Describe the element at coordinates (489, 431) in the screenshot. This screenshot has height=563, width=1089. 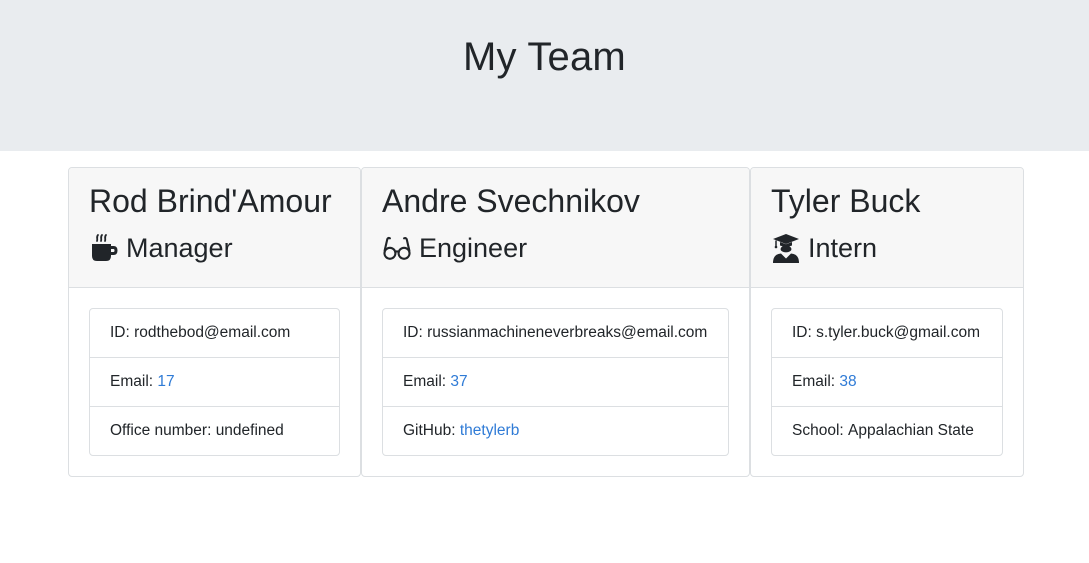
I see `github-link: thetylerb` at that location.